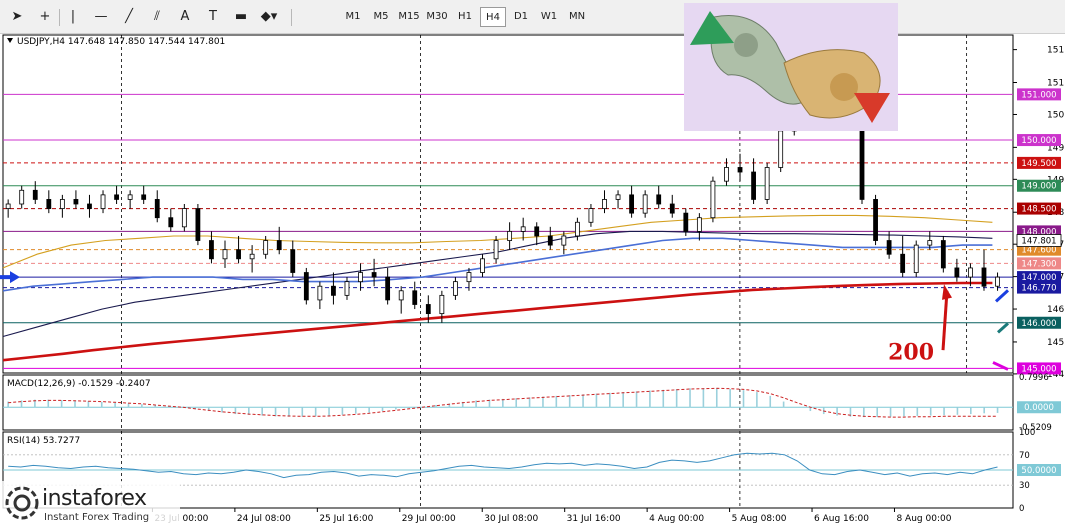 The width and height of the screenshot is (1065, 526). What do you see at coordinates (791, 67) in the screenshot?
I see `banknote-illustration` at bounding box center [791, 67].